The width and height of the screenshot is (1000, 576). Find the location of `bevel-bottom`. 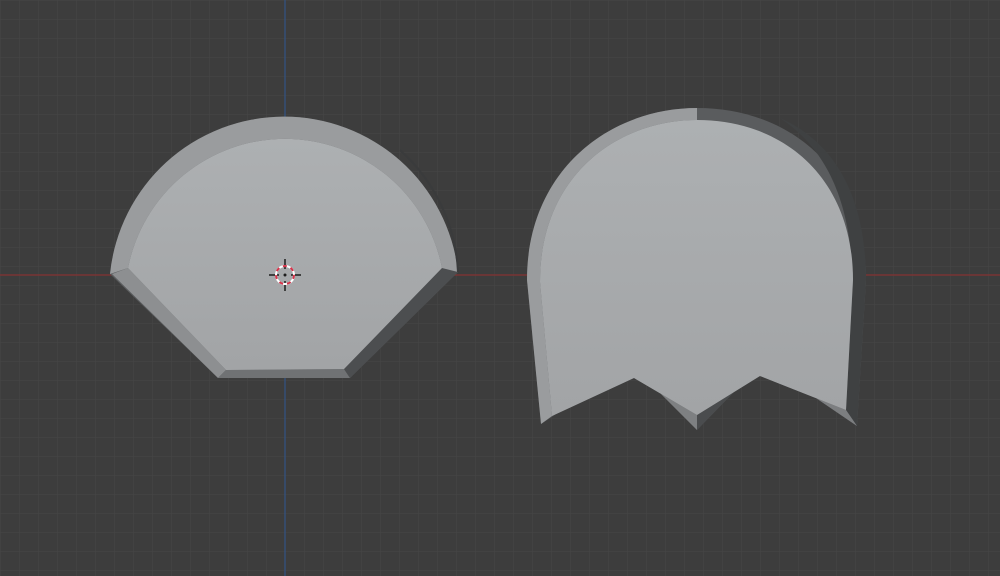

bevel-bottom is located at coordinates (284, 373).